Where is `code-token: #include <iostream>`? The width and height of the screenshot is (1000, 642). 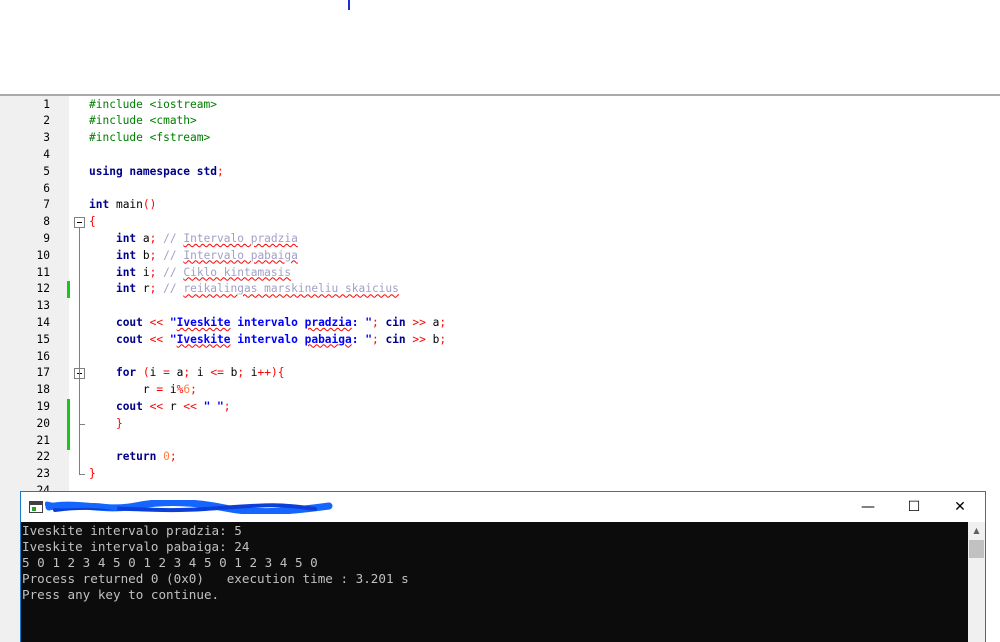
code-token: #include <iostream> is located at coordinates (153, 104).